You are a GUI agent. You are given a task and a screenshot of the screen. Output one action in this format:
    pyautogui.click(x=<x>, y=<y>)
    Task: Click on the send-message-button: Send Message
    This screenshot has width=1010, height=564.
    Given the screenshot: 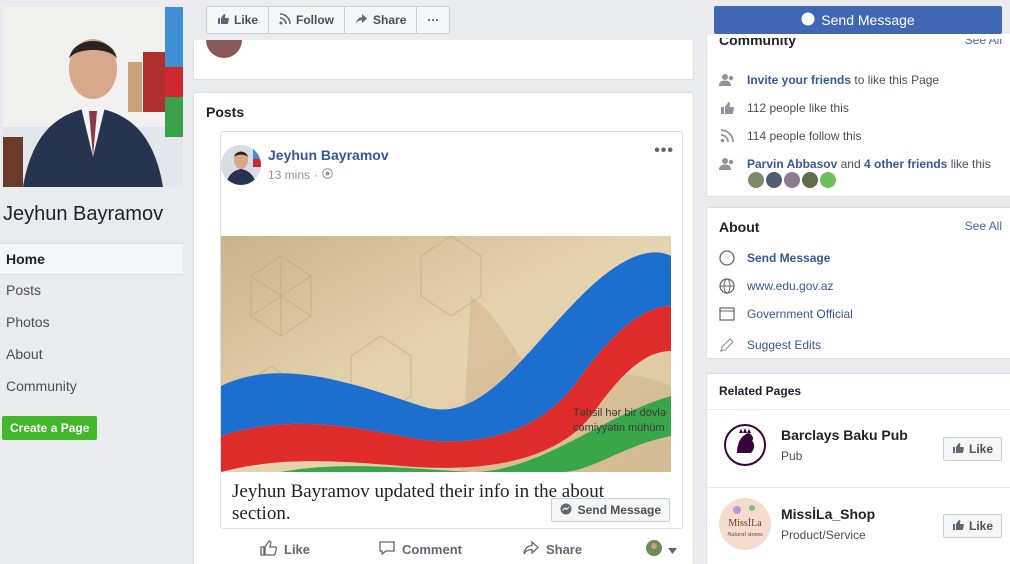 What is the action you would take?
    pyautogui.click(x=858, y=20)
    